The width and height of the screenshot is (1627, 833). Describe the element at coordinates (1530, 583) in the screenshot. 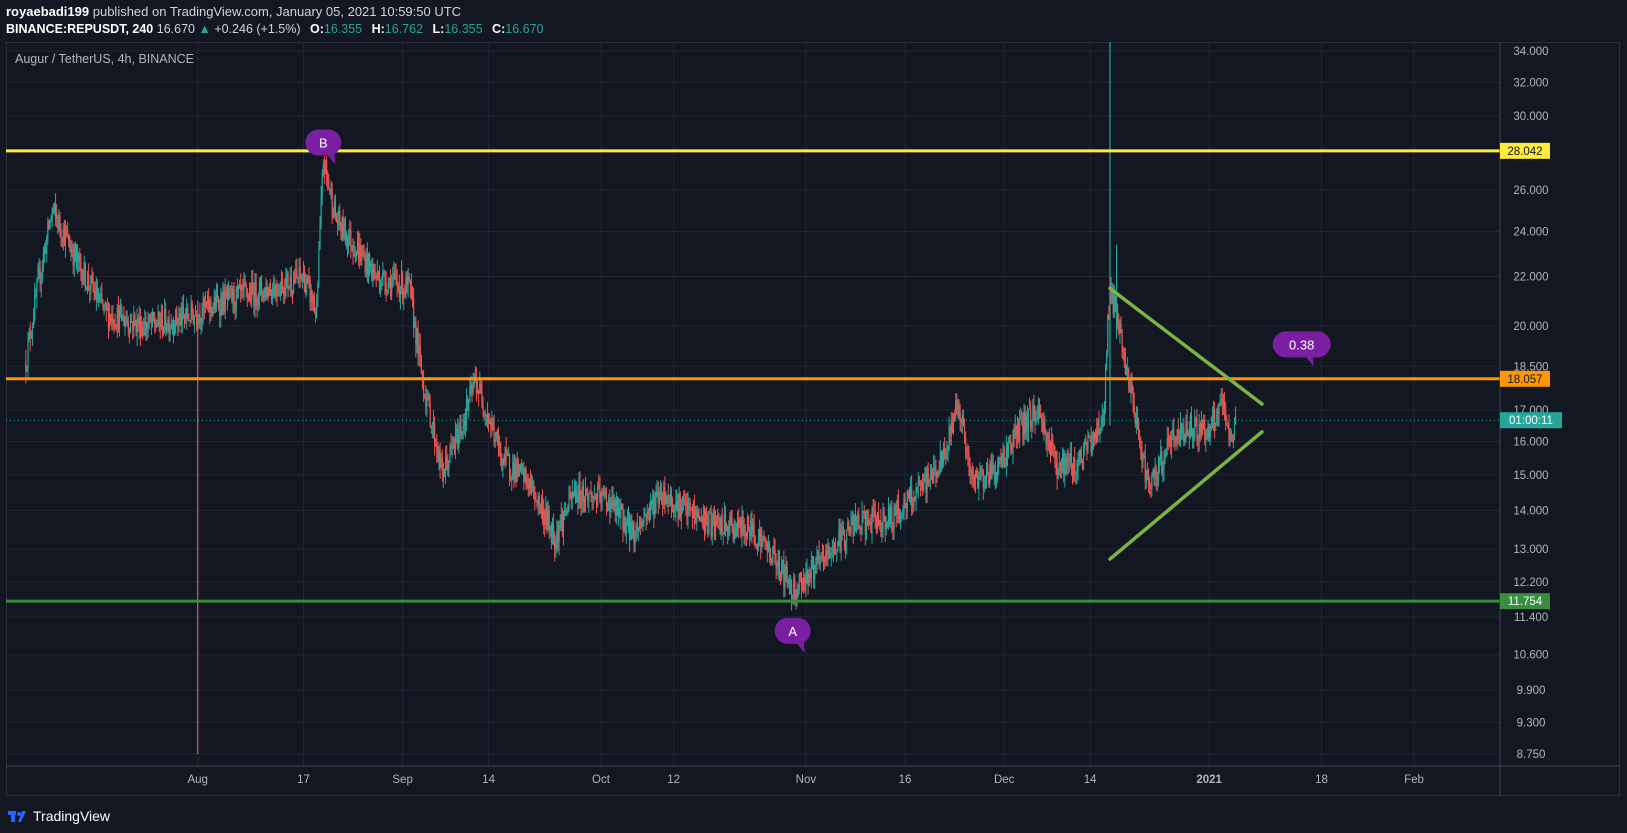

I see `y-tick-label: 12.200` at that location.